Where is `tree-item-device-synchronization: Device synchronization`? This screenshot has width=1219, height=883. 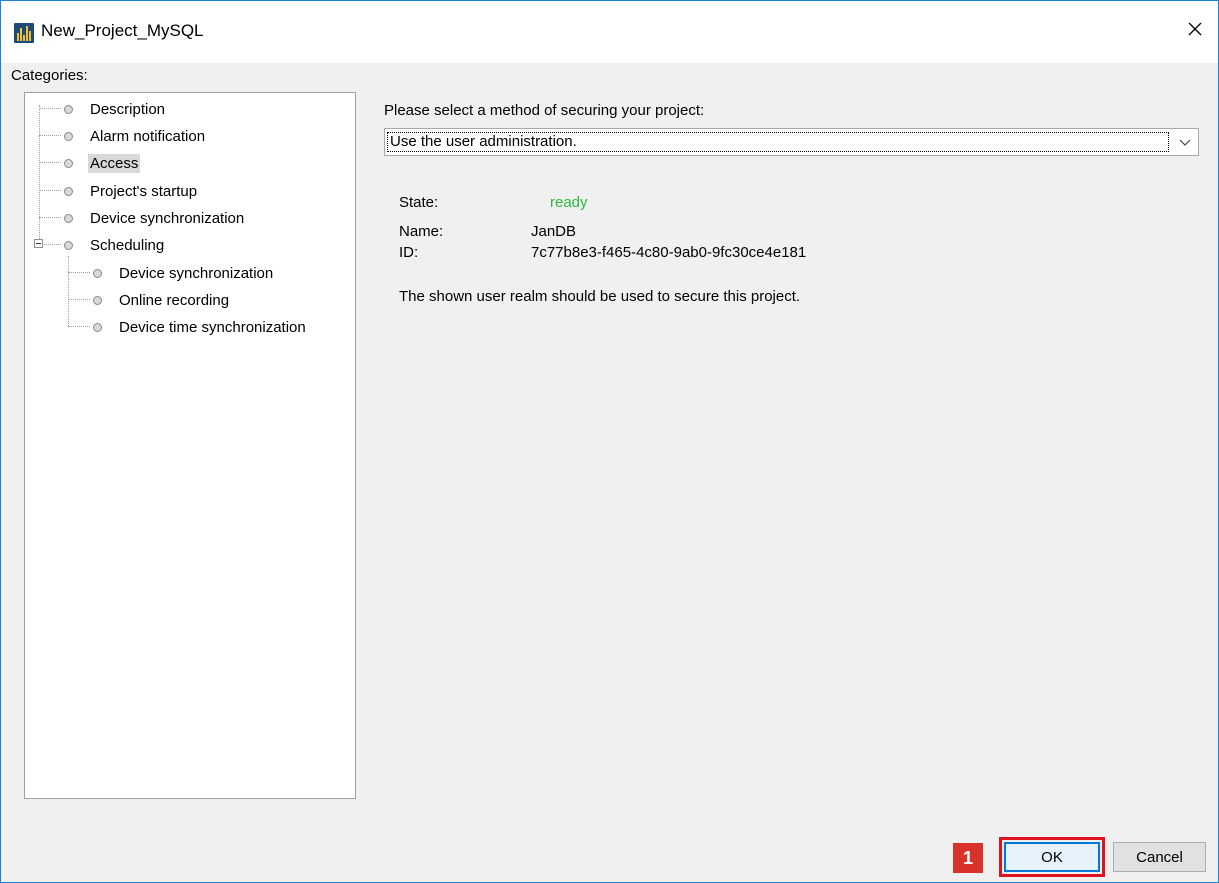
tree-item-device-synchronization: Device synchronization is located at coordinates (155, 218).